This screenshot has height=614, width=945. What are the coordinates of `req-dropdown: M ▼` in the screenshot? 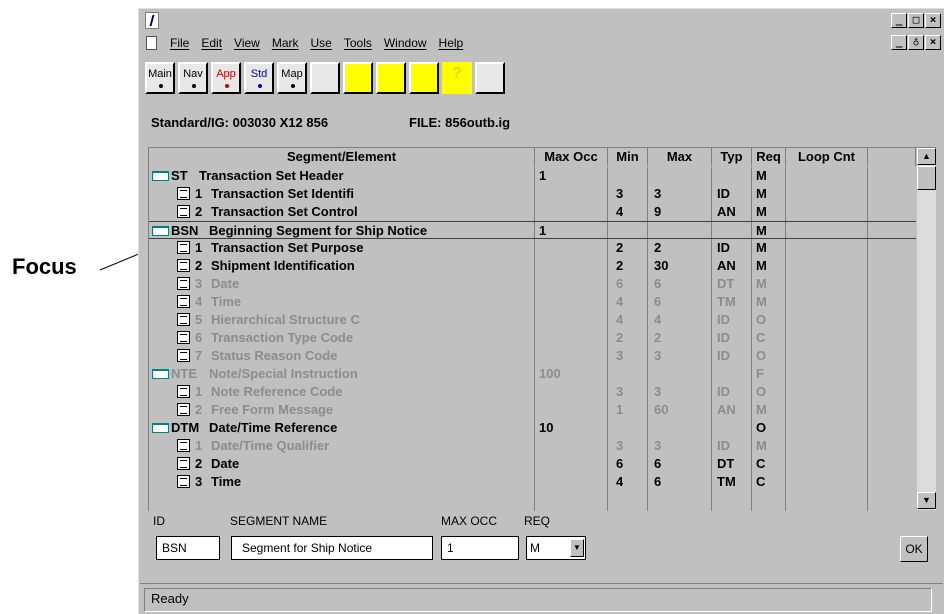 It's located at (556, 548).